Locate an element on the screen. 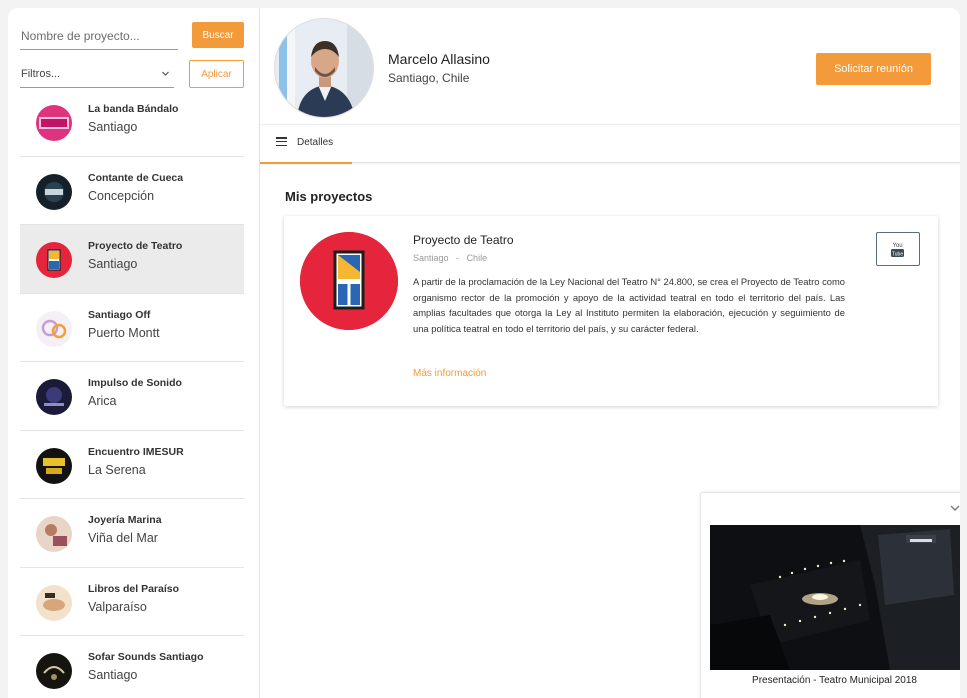  search-row: Buscar is located at coordinates (132, 36).